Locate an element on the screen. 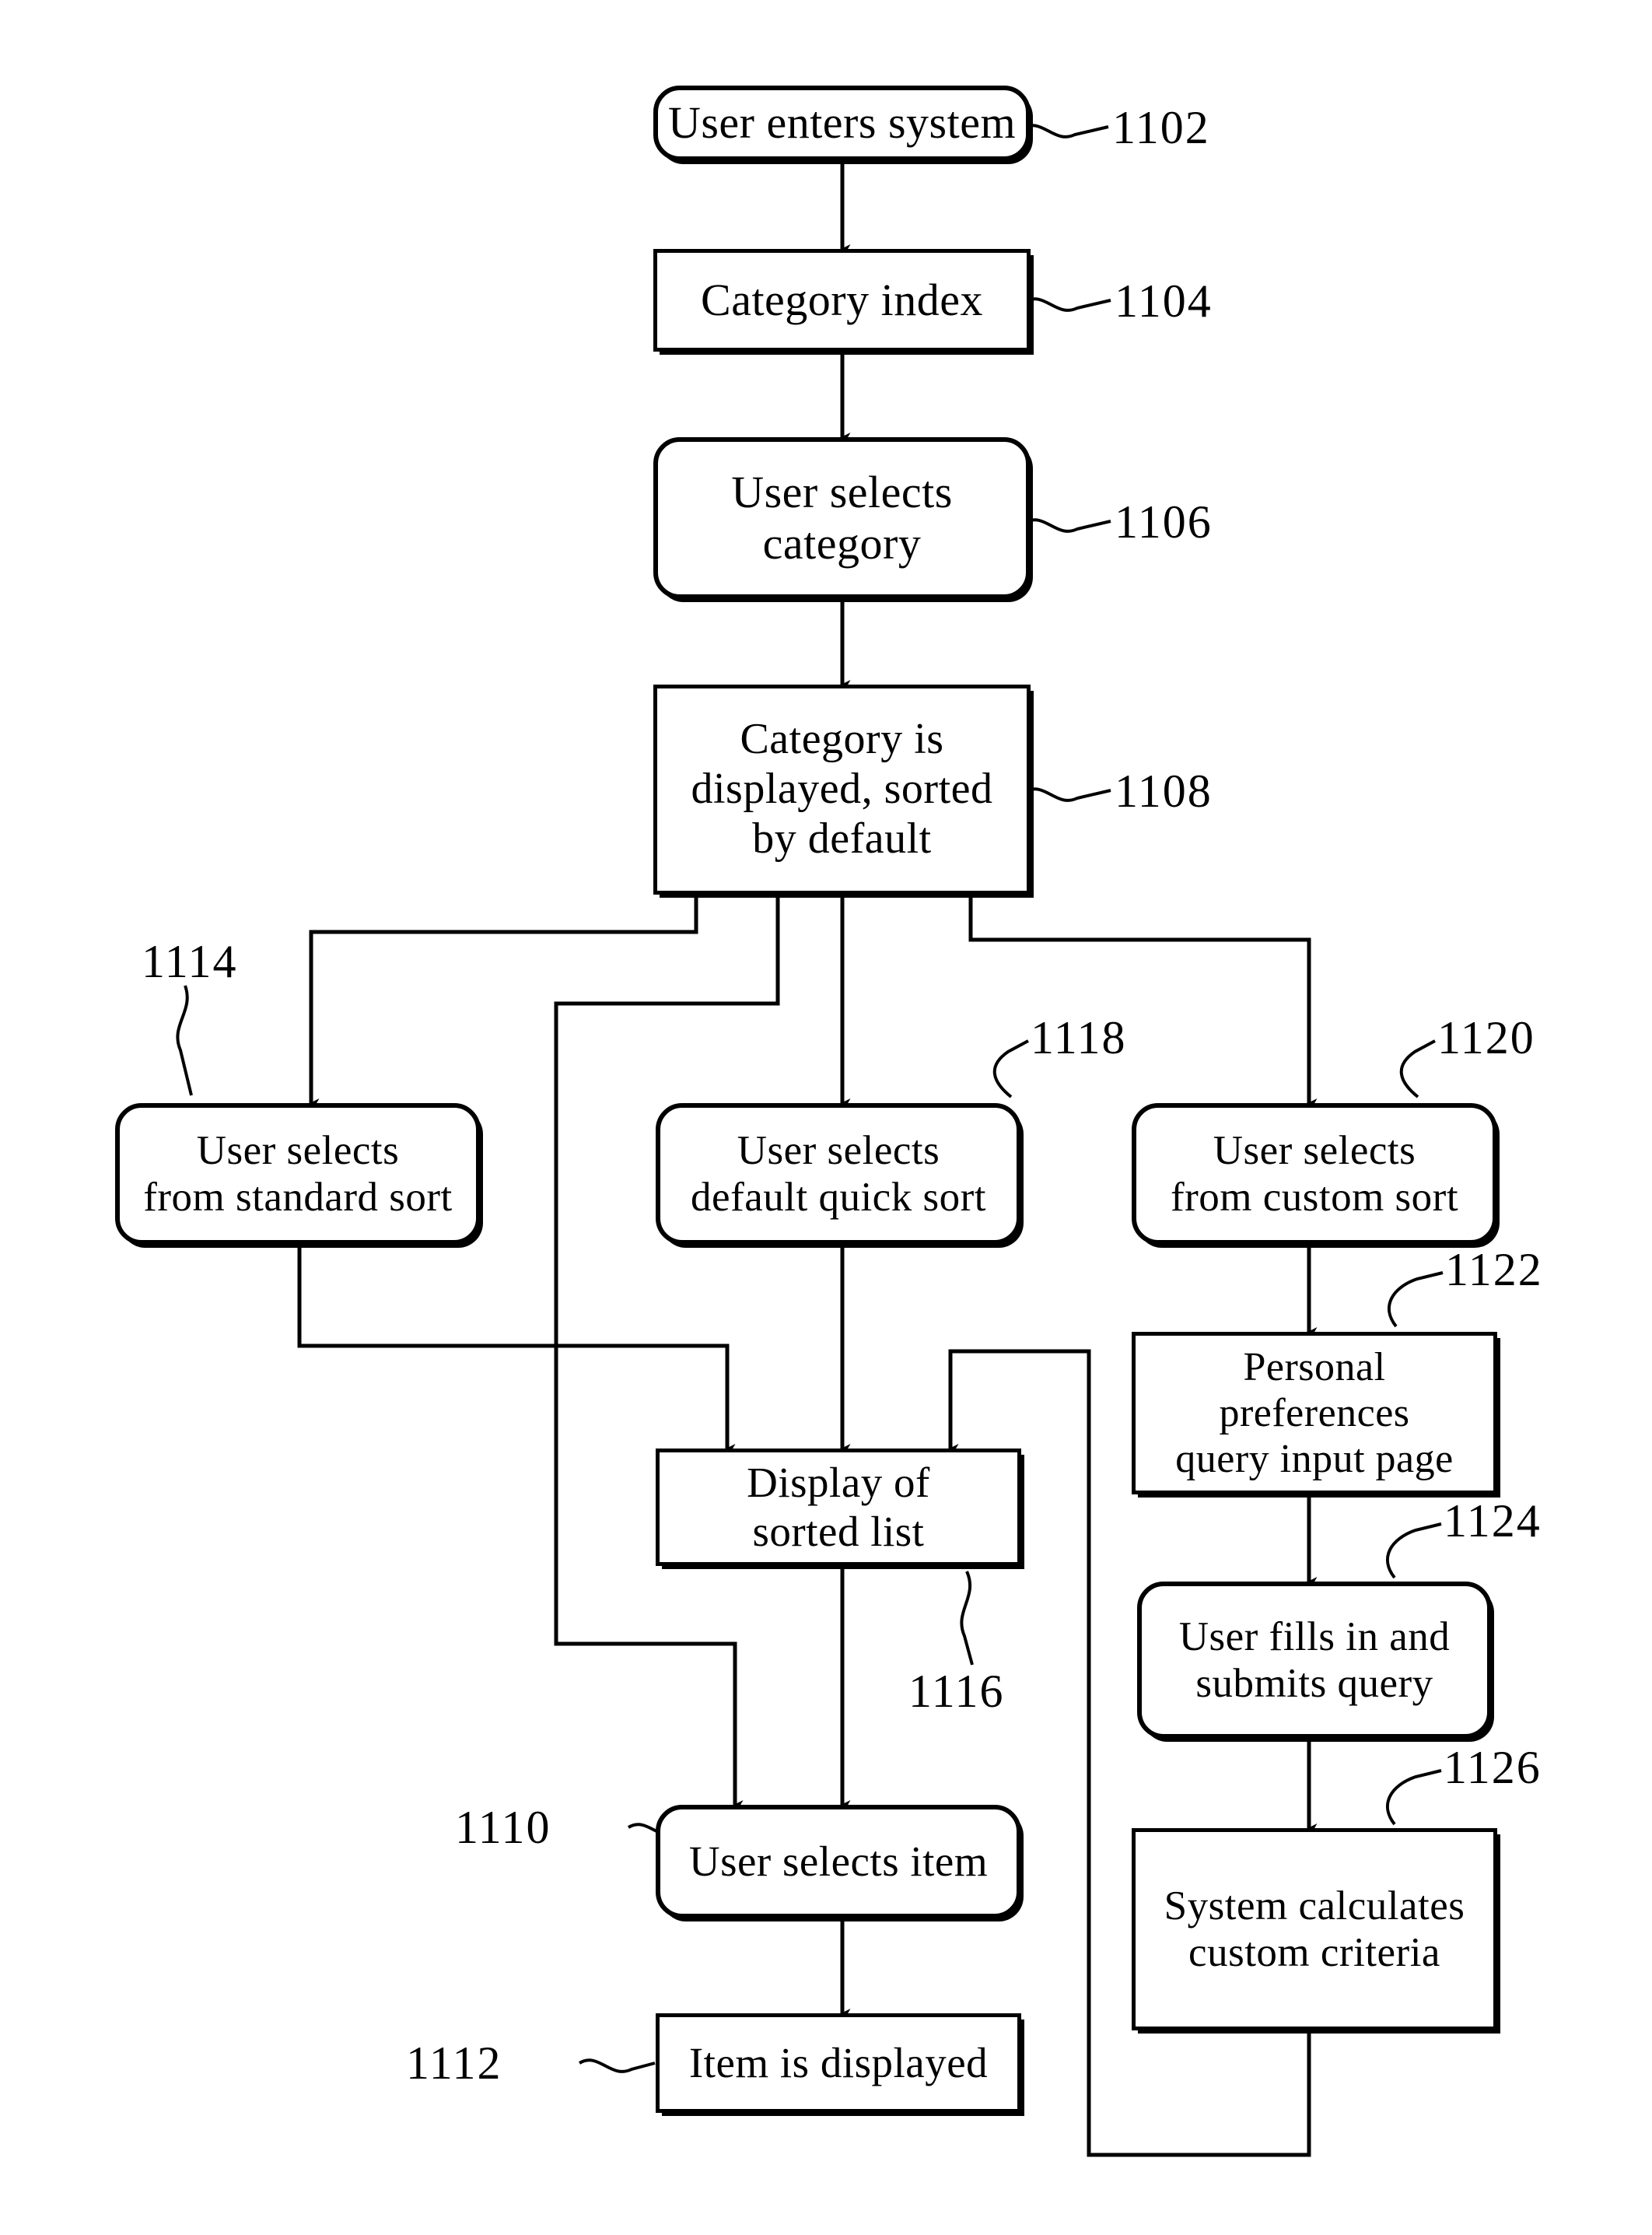 This screenshot has height=2235, width=1652. node-category-displayed-sorted: Category is displayed, sorted by default is located at coordinates (842, 790).